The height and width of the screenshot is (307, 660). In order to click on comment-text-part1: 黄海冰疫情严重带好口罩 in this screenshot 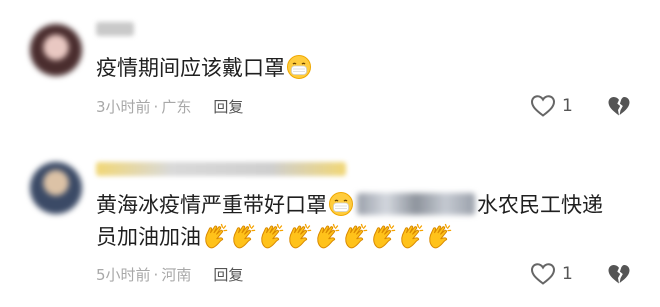, I will do `click(211, 205)`.